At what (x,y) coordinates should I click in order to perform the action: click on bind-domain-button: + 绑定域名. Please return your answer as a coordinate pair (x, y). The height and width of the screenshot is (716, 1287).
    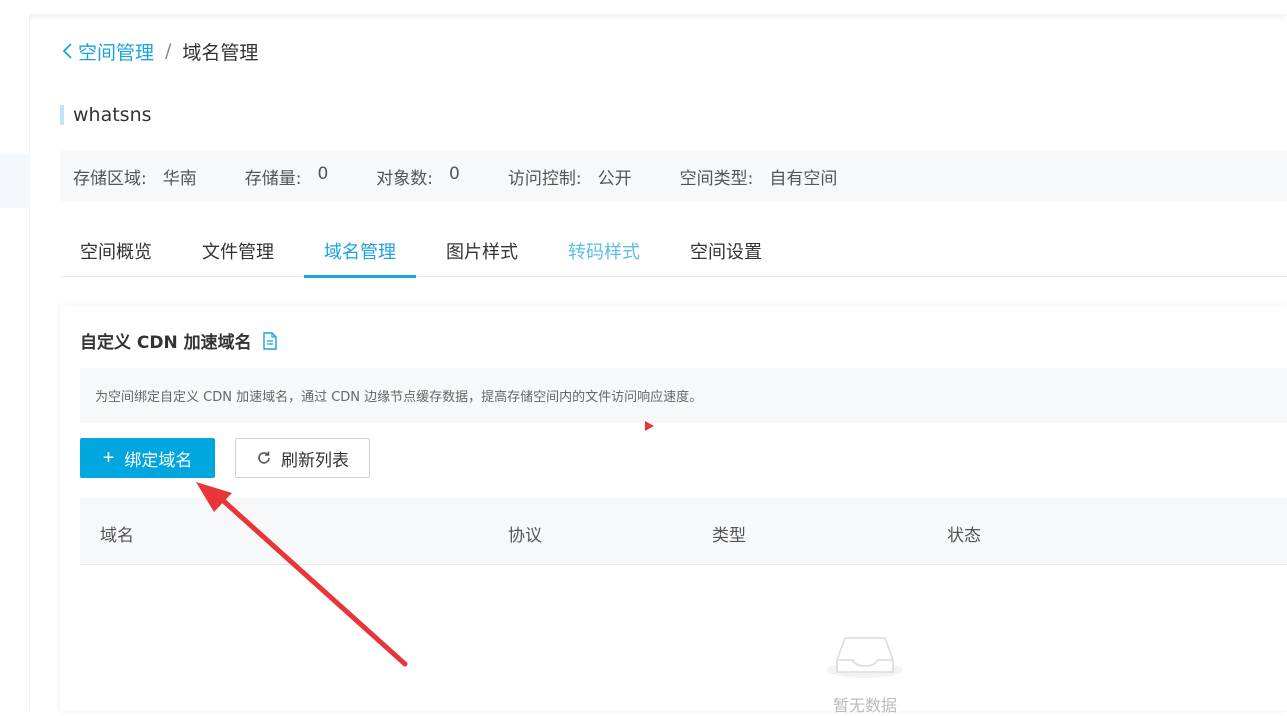
    Looking at the image, I should click on (147, 458).